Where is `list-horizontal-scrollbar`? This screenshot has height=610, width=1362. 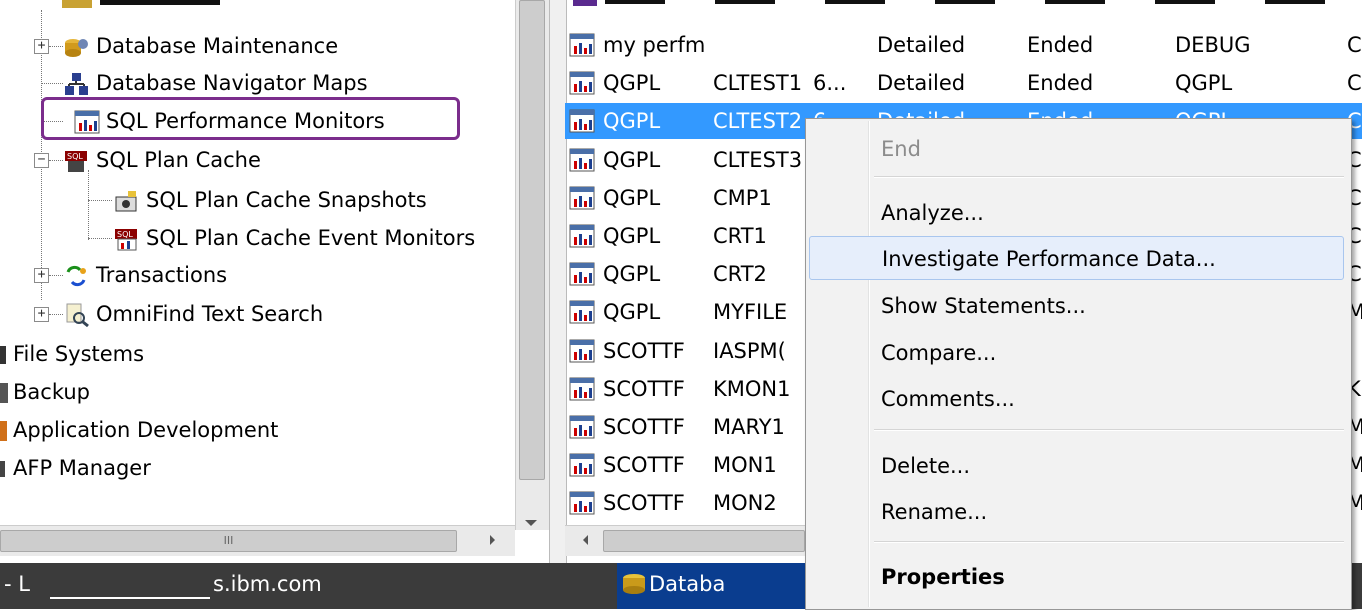 list-horizontal-scrollbar is located at coordinates (685, 540).